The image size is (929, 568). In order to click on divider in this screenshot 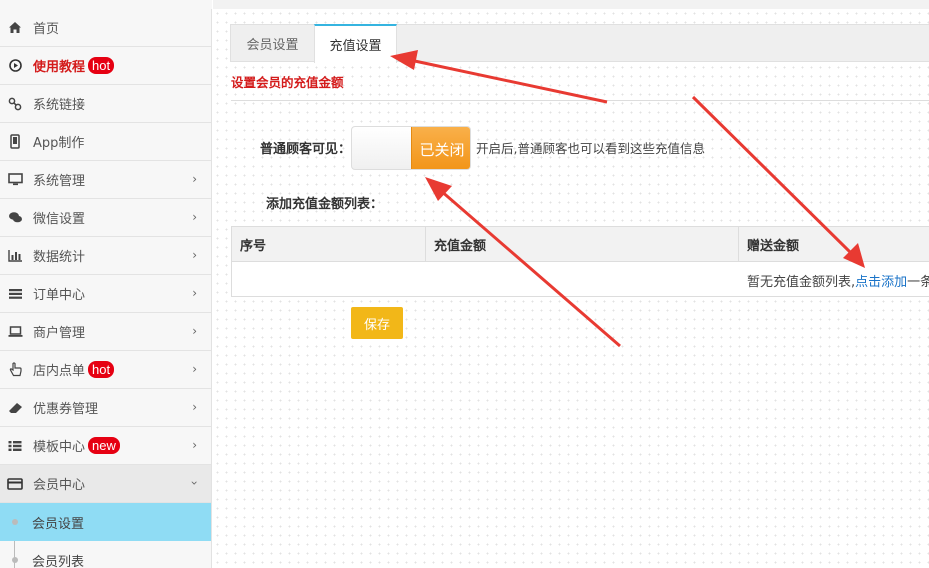, I will do `click(580, 100)`.